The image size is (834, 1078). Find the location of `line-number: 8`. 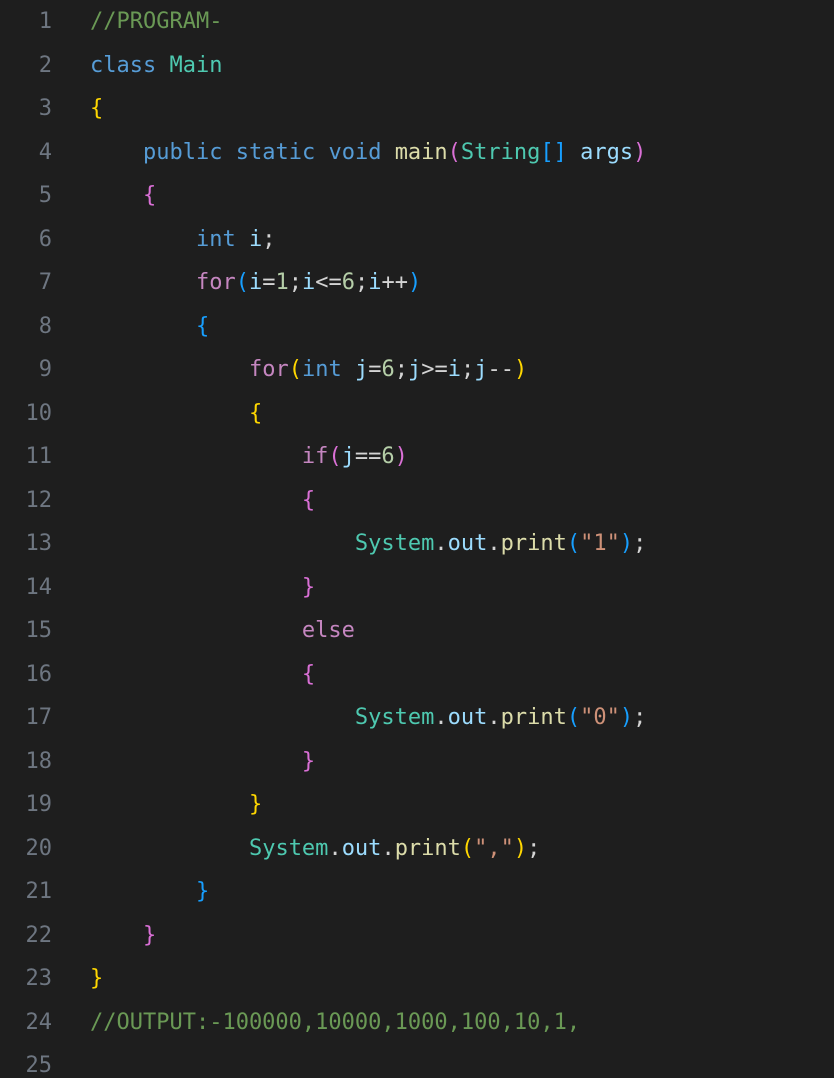

line-number: 8 is located at coordinates (45, 326).